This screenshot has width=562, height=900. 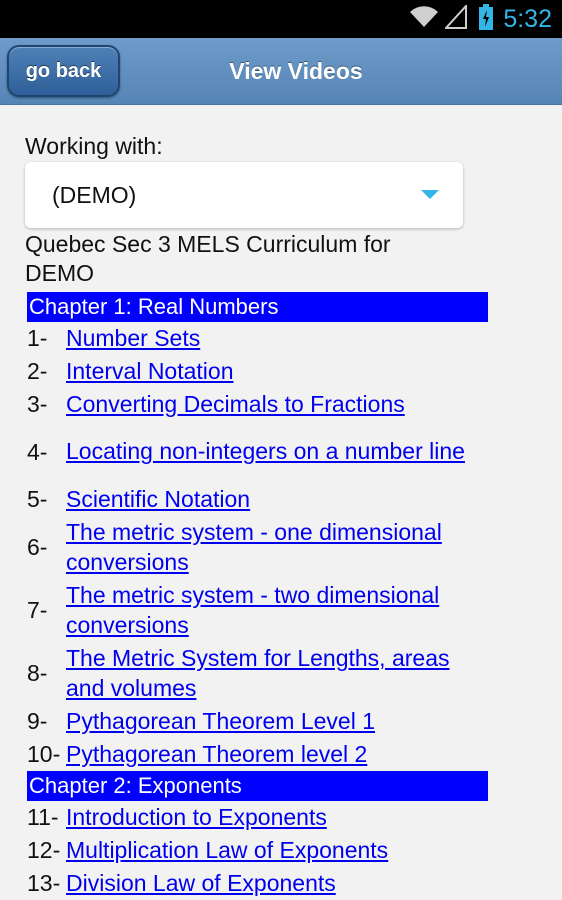 I want to click on lesson-number: 10-, so click(x=44, y=754).